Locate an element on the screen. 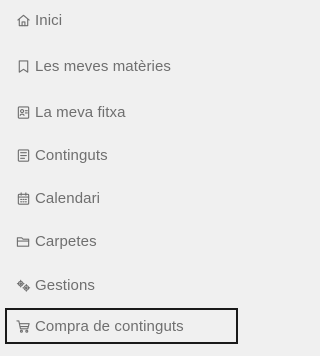  menu-item-label: Carpetes is located at coordinates (66, 241).